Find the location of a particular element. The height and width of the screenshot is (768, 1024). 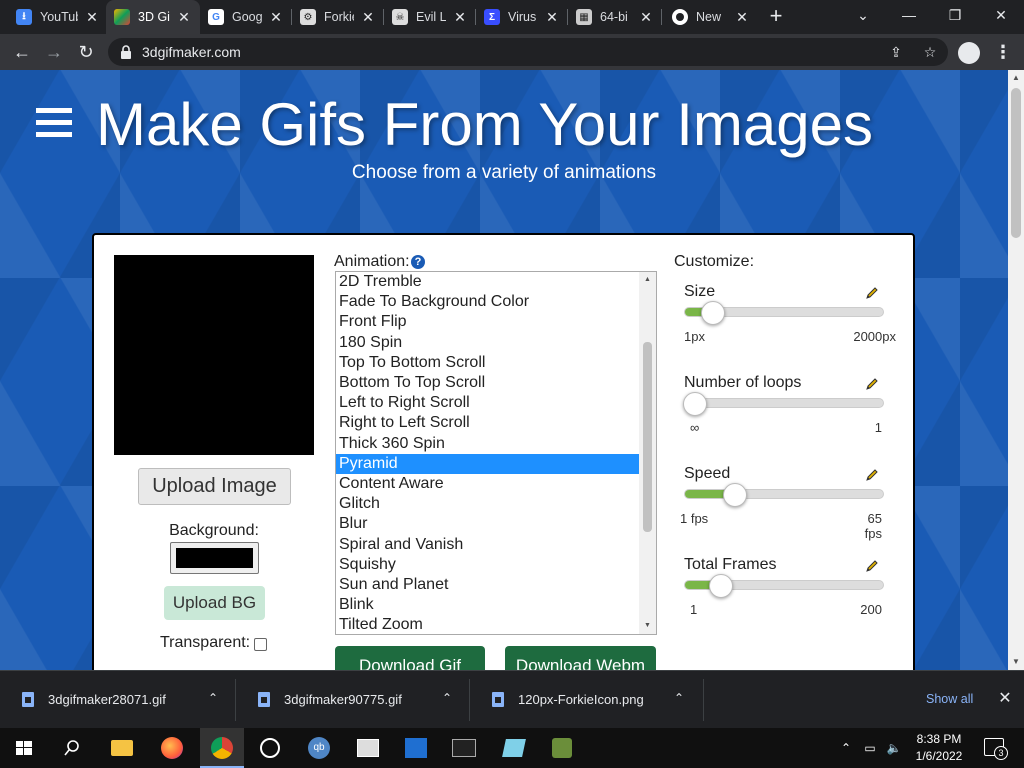

media-player-icon is located at coordinates (416, 748).